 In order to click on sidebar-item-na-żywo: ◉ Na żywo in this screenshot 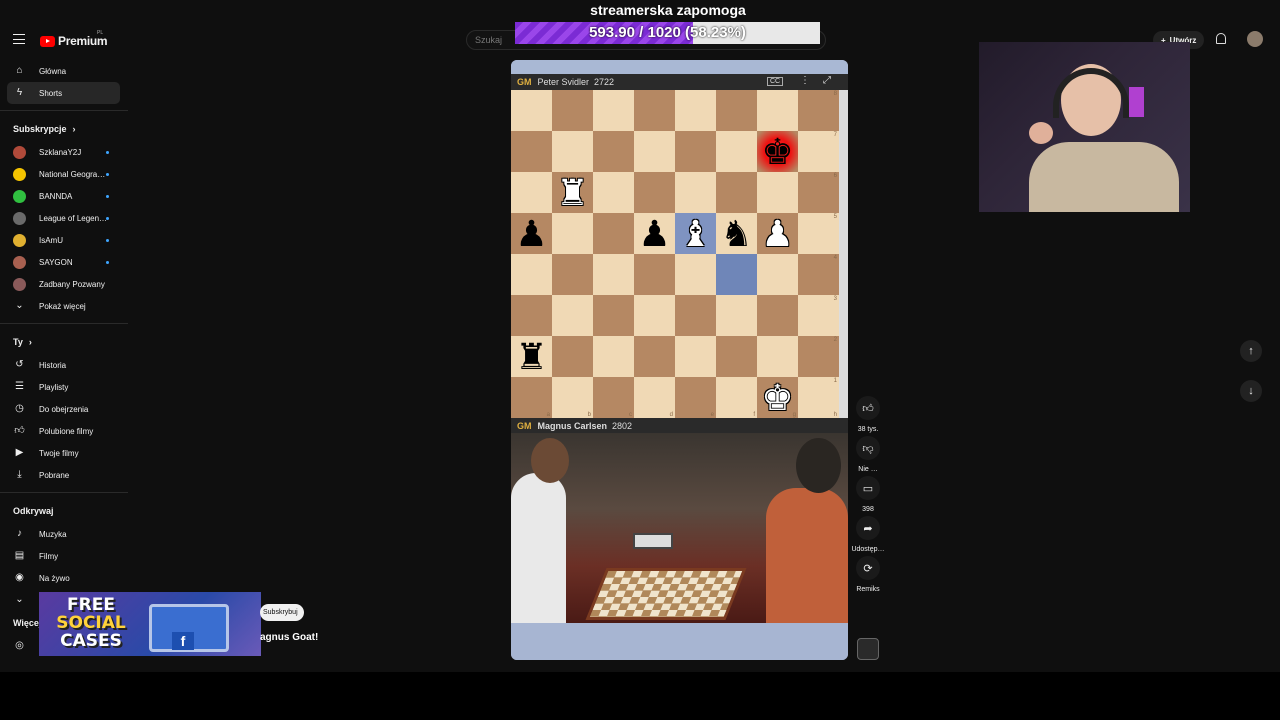, I will do `click(64, 578)`.